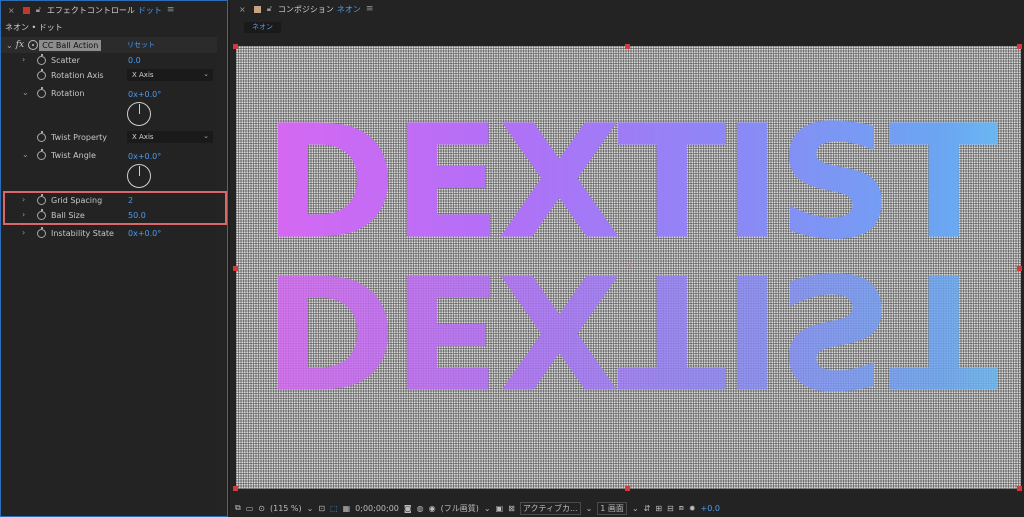 The image size is (1024, 517). Describe the element at coordinates (500, 508) in the screenshot. I see `fast-preview-icon: ▣` at that location.